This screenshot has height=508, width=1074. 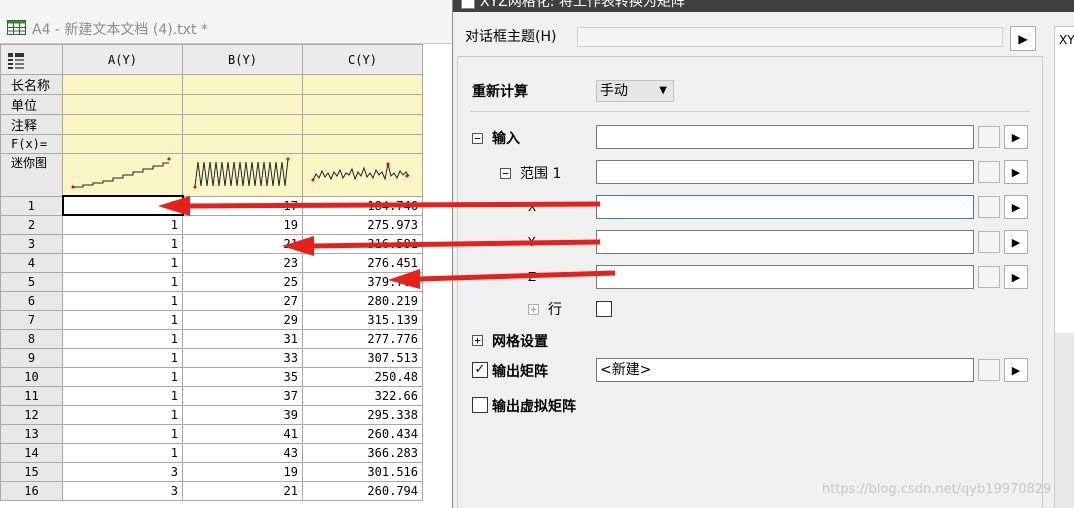 I want to click on row-number-cell: 4, so click(x=31, y=262).